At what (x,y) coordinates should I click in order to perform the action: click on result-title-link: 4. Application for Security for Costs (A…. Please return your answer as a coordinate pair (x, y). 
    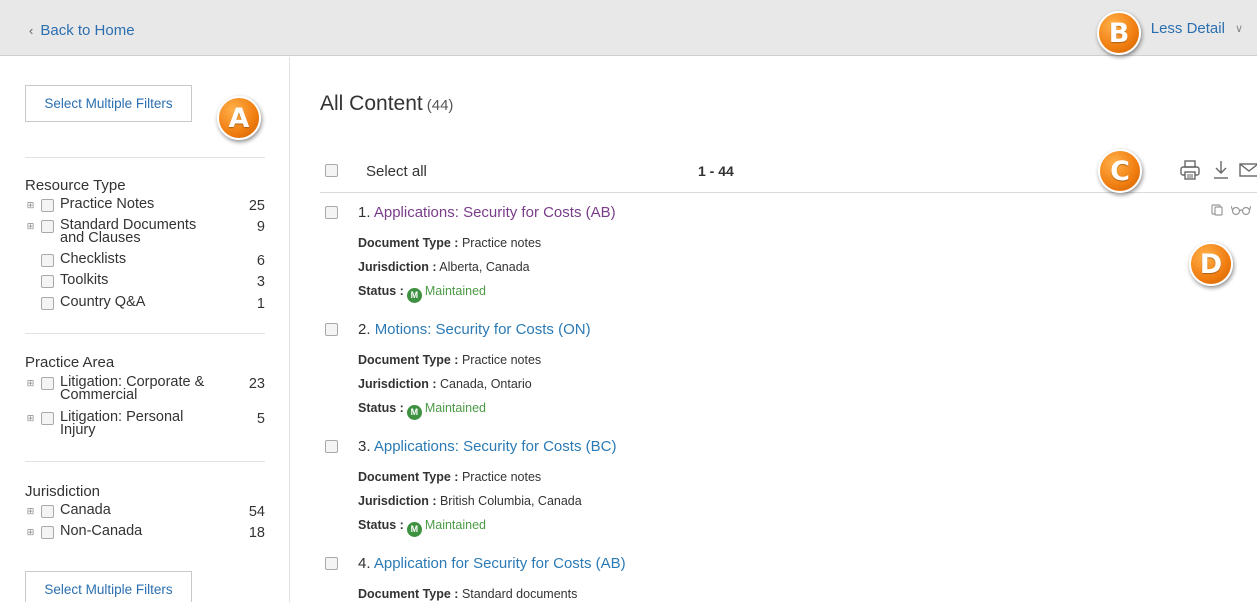
    Looking at the image, I should click on (492, 563).